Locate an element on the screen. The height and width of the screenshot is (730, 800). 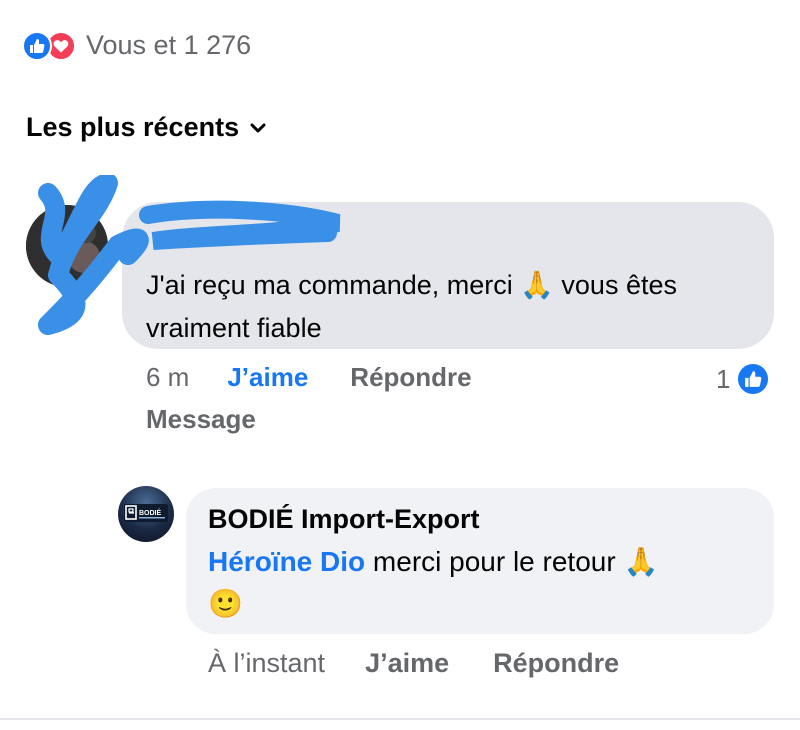
chevron-down-icon is located at coordinates (258, 127).